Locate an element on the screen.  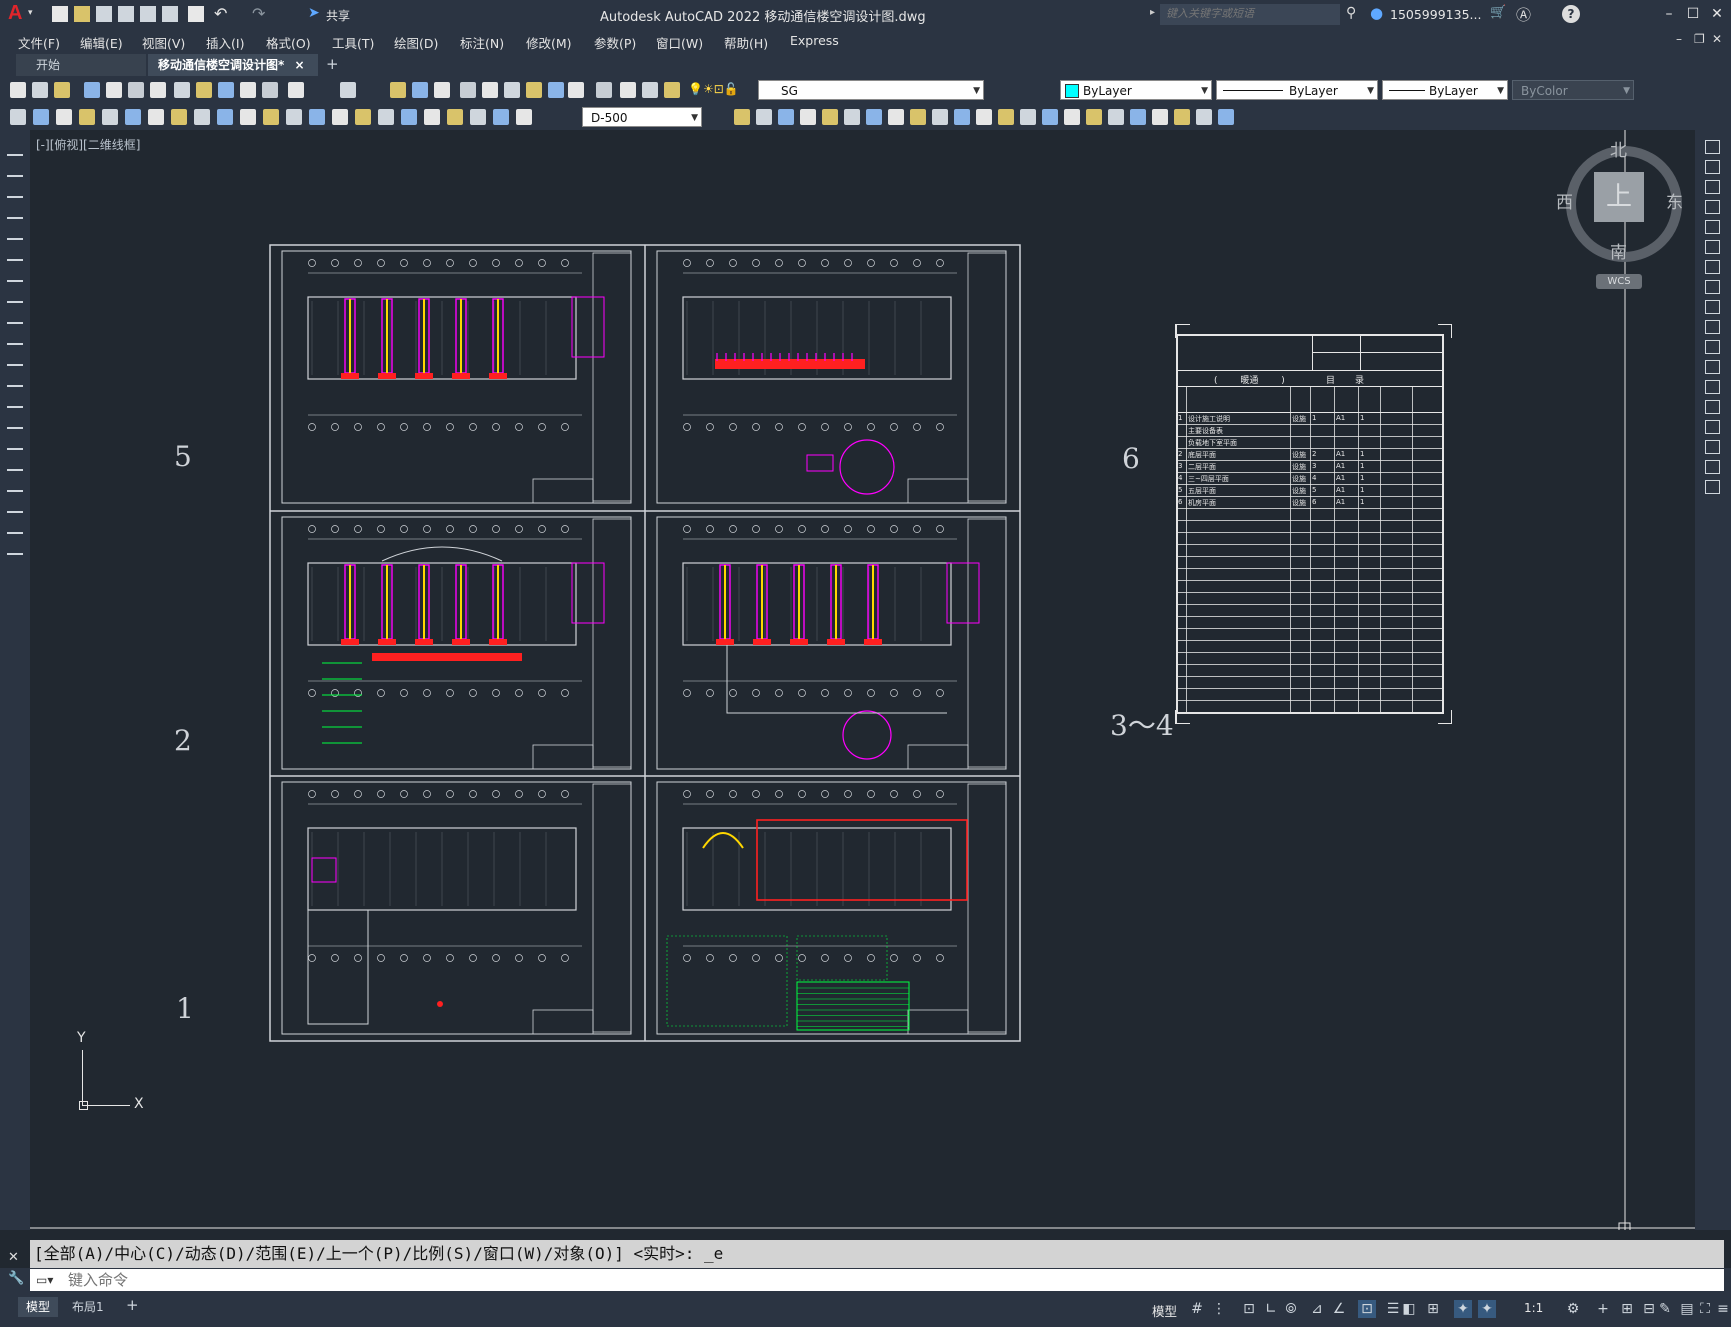
zoom-realtime-icon is located at coordinates (348, 90).